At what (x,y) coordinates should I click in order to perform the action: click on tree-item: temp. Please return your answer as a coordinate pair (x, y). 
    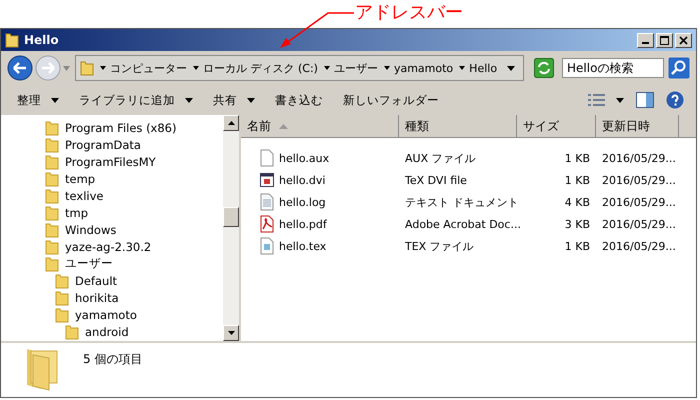
    Looking at the image, I should click on (80, 179).